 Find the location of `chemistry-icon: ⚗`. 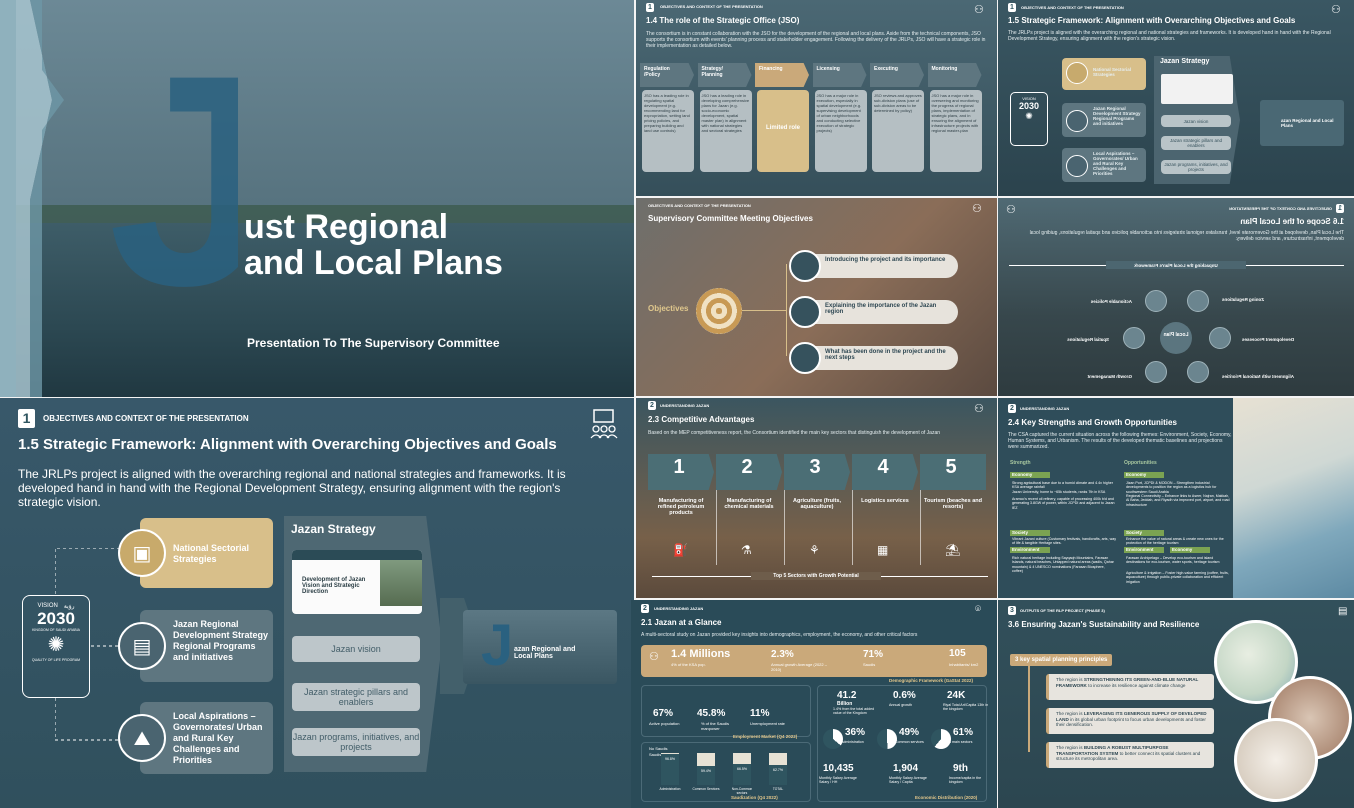

chemistry-icon: ⚗ is located at coordinates (746, 550).